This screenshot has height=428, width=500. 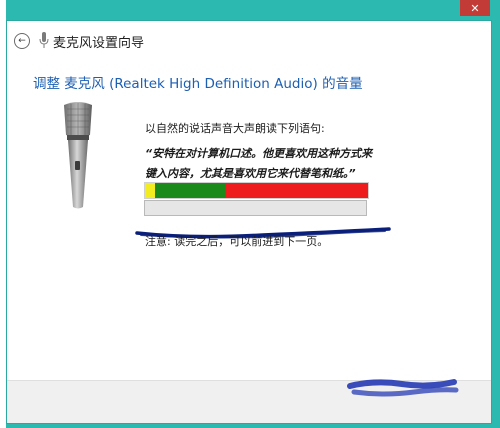 What do you see at coordinates (255, 208) in the screenshot?
I see `reading-progress-bar` at bounding box center [255, 208].